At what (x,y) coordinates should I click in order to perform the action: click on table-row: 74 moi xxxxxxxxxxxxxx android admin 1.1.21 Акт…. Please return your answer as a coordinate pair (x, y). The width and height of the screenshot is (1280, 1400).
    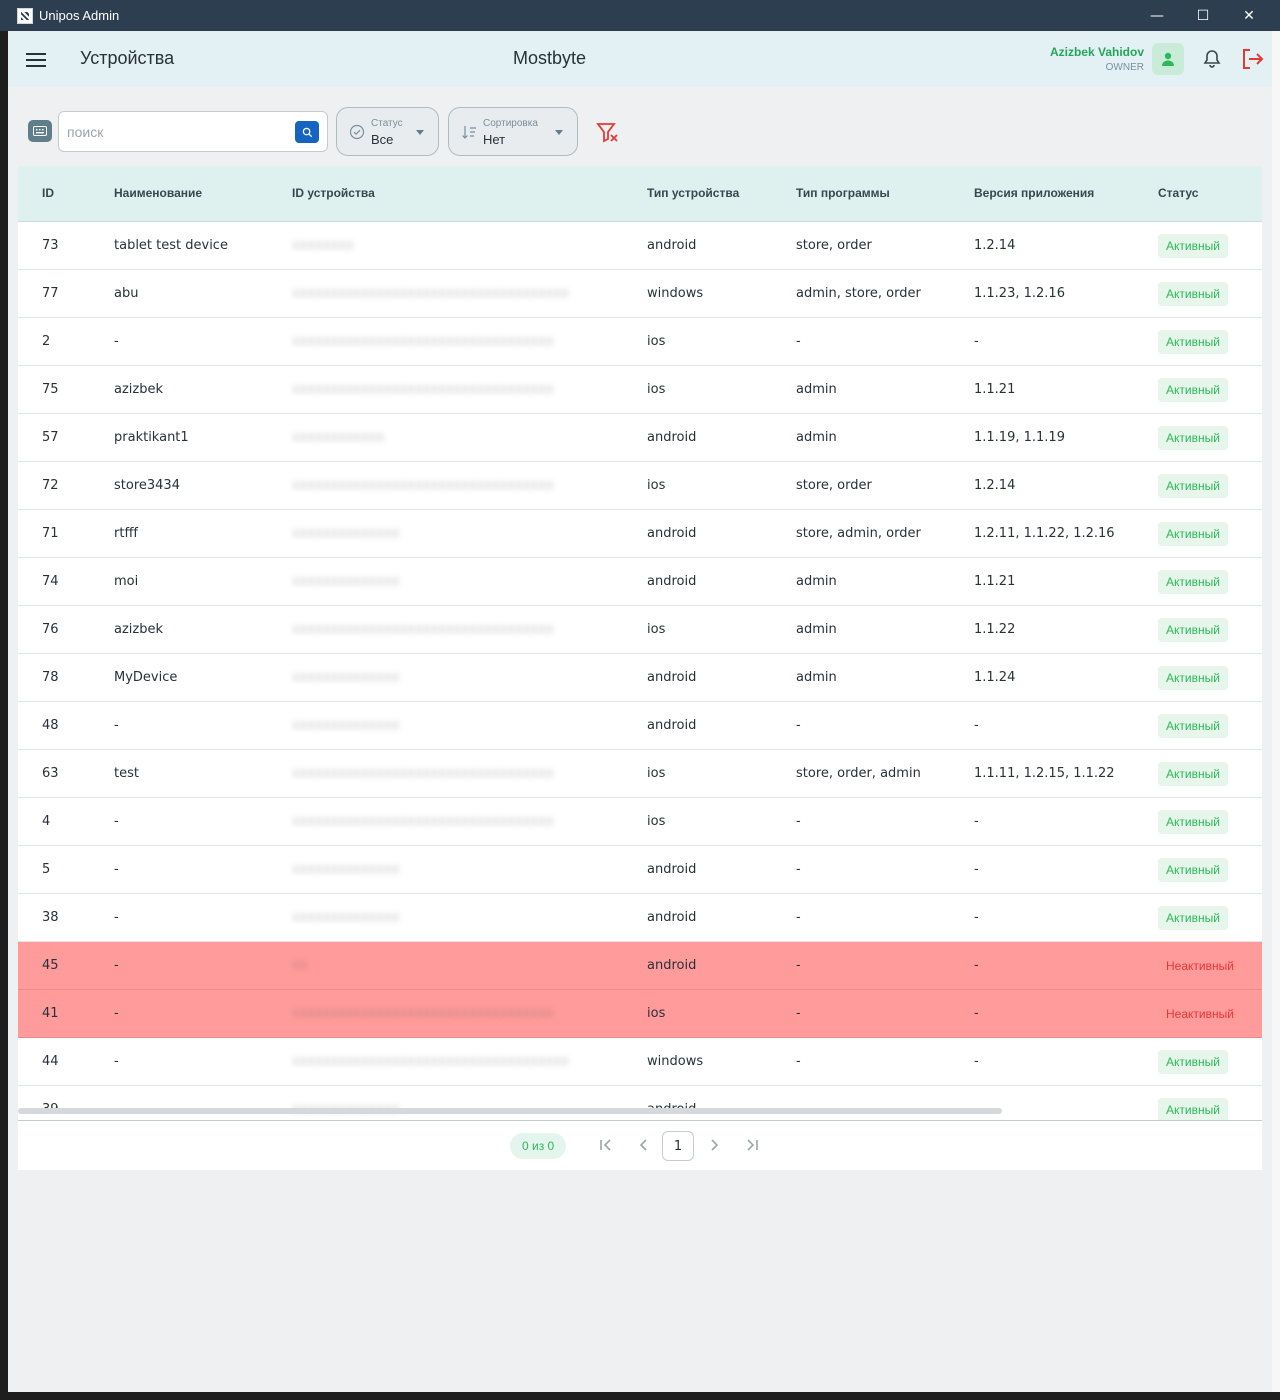
    Looking at the image, I should click on (640, 582).